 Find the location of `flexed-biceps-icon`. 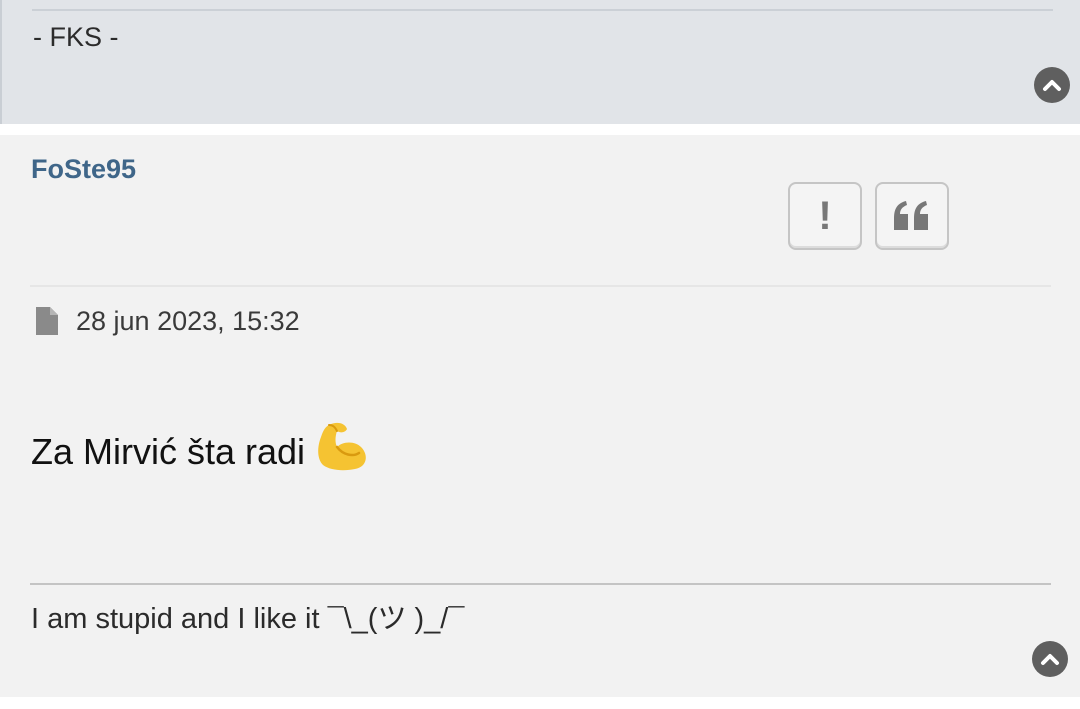

flexed-biceps-icon is located at coordinates (343, 451).